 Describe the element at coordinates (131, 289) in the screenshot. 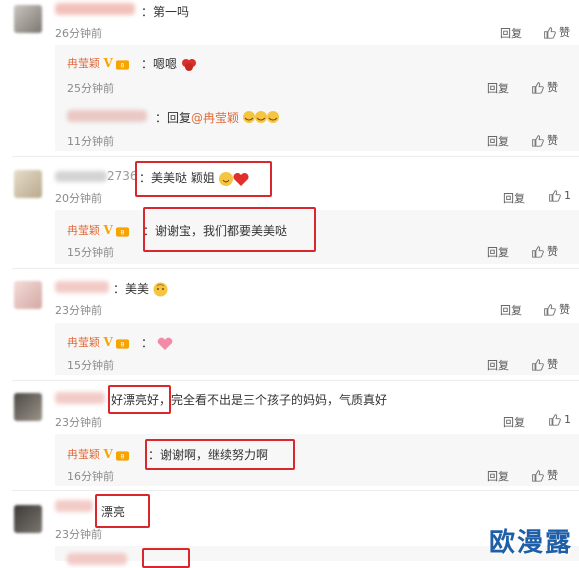

I see `comment-text-content: ：美美` at that location.